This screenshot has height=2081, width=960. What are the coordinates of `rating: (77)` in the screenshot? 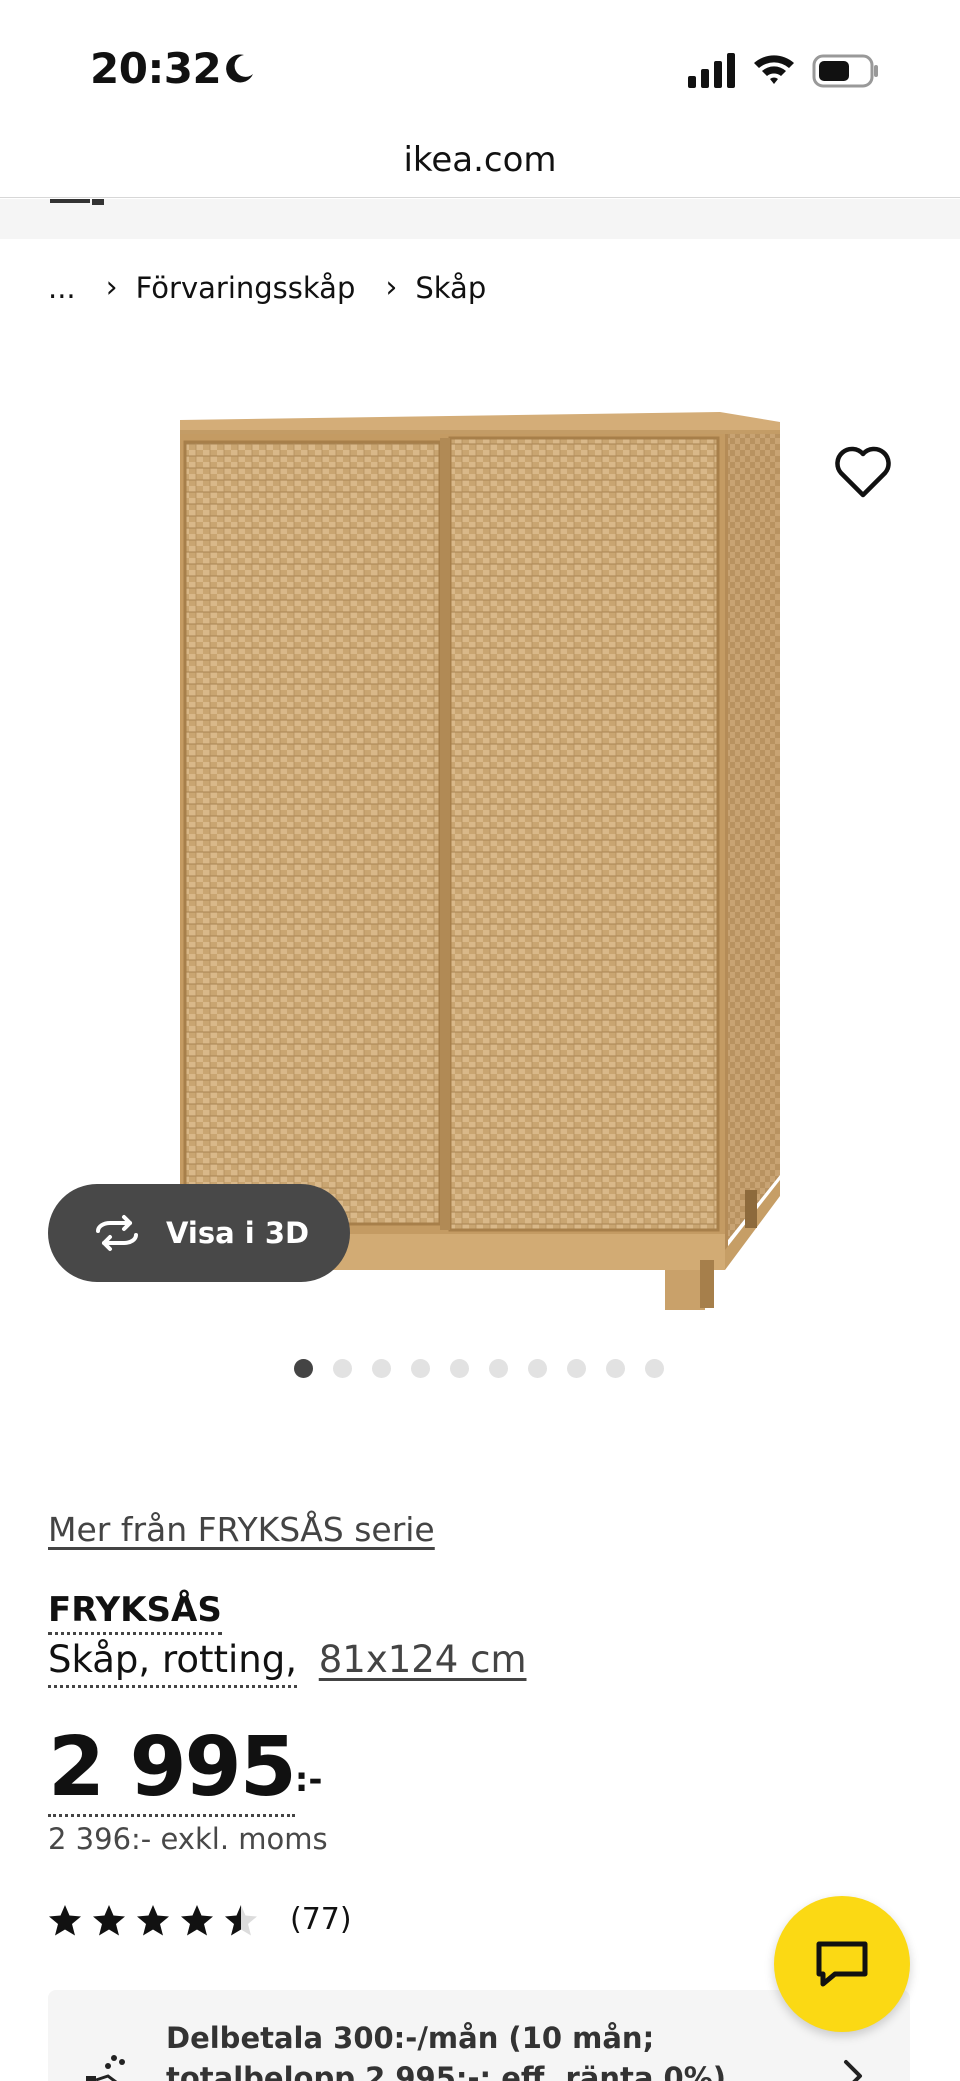 It's located at (200, 1919).